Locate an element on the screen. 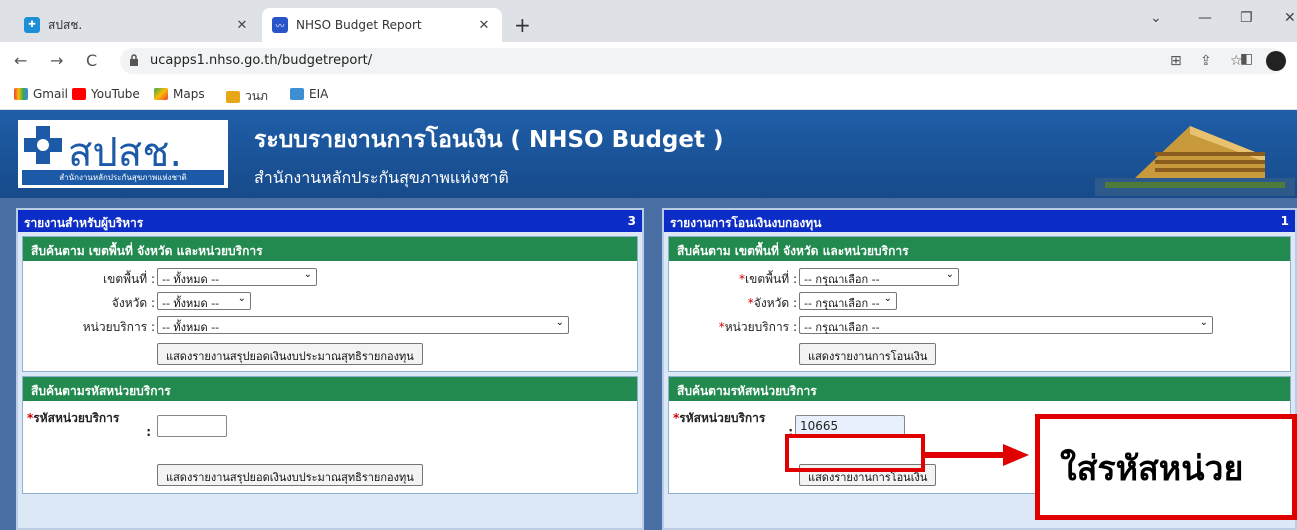  region-select: -- ทั้งหมด -- ⌄ is located at coordinates (237, 277).